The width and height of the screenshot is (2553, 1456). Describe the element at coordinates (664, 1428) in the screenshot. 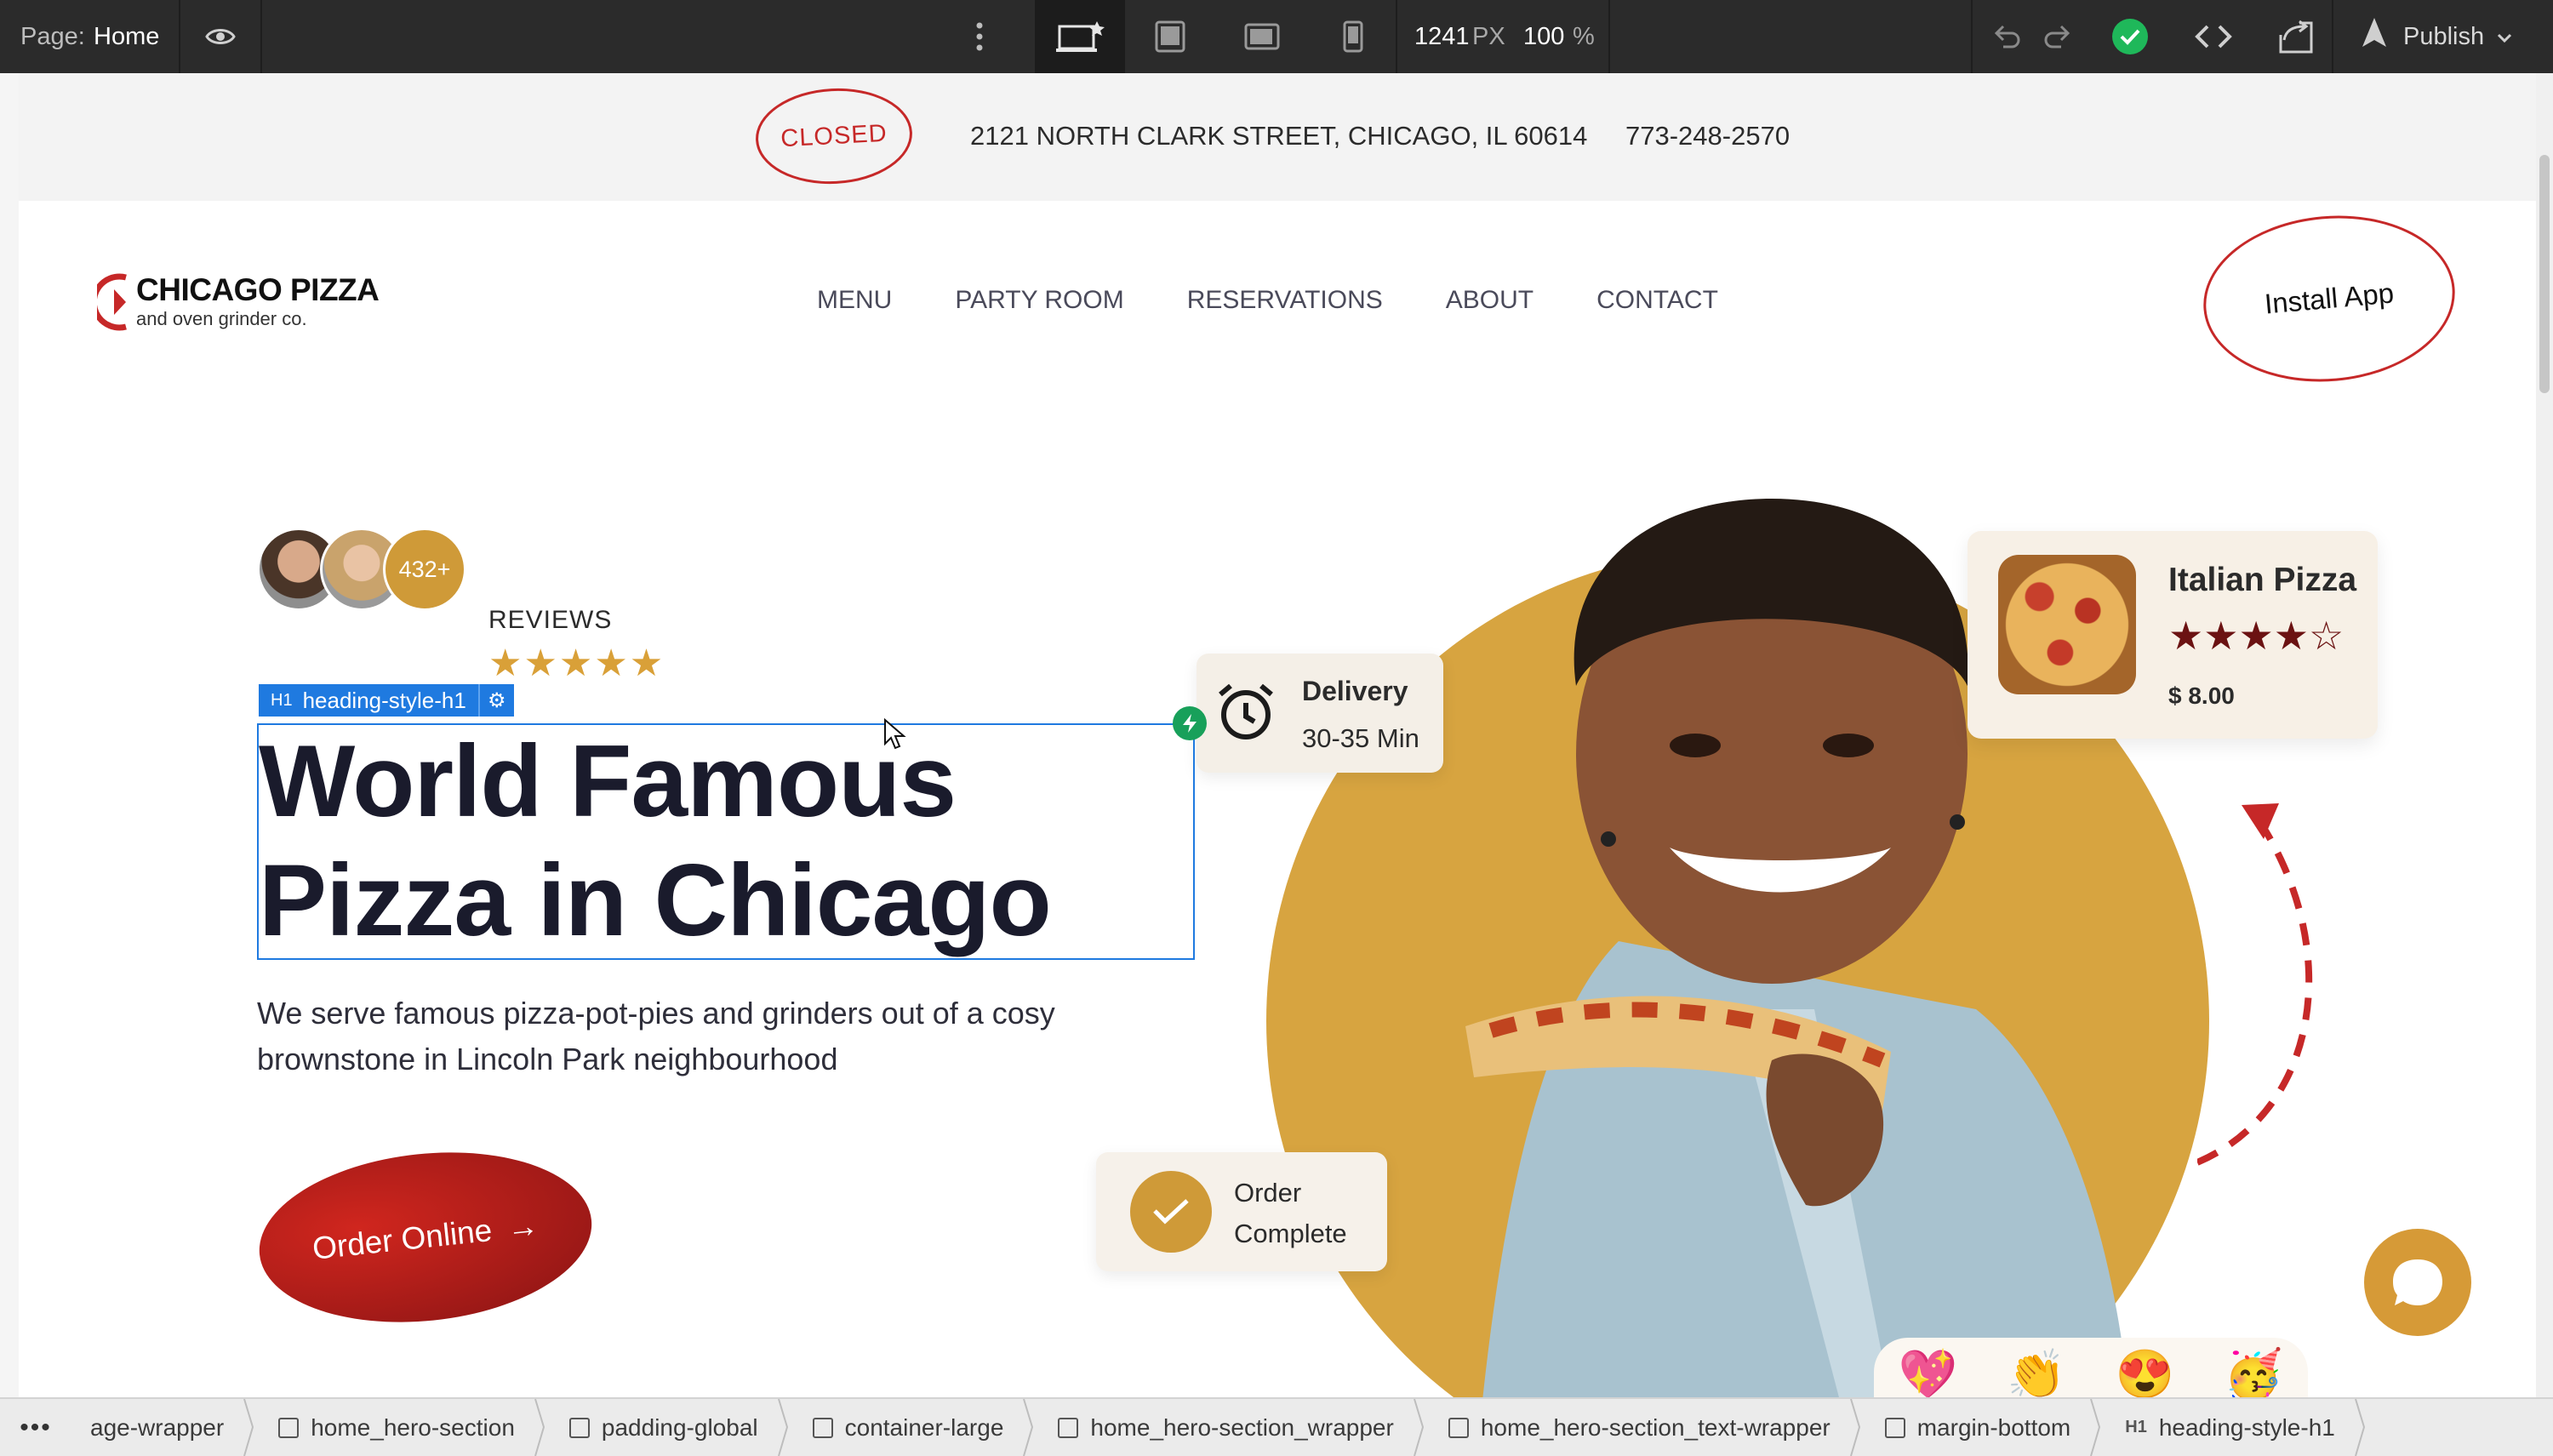

I see `breadcrumb-item: padding-global` at that location.